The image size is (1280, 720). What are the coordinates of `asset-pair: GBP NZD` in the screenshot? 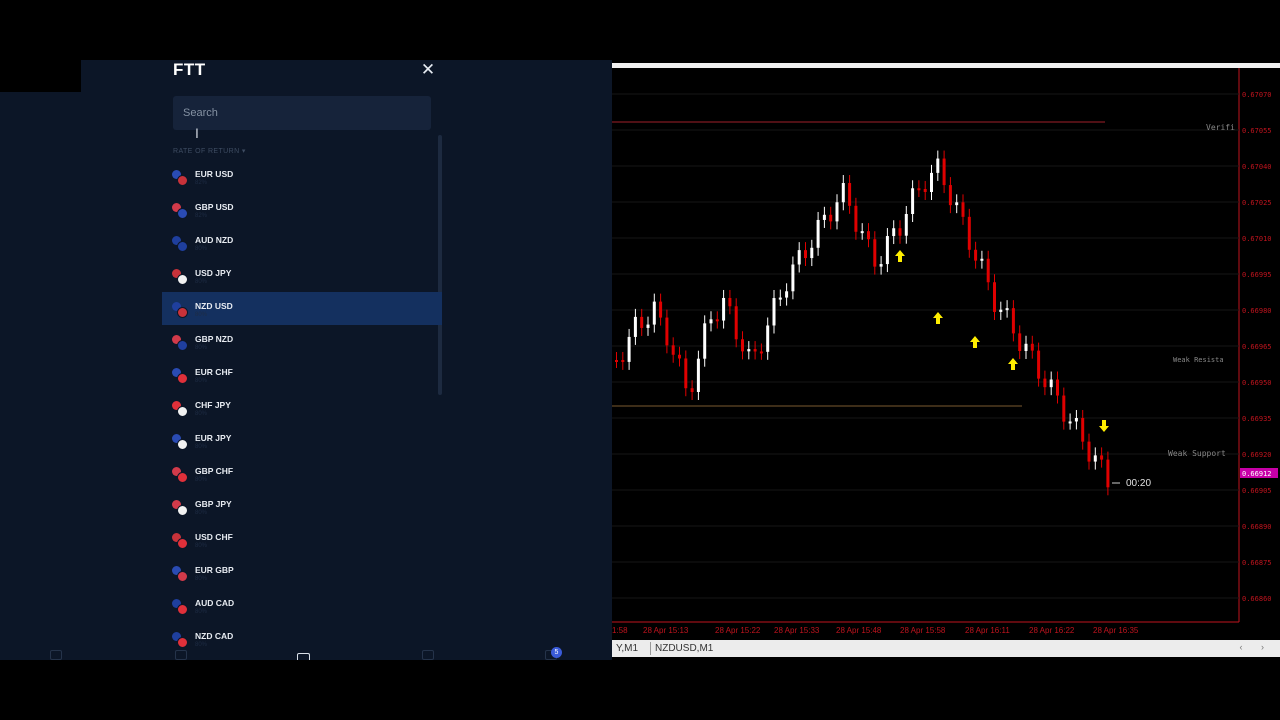 It's located at (214, 339).